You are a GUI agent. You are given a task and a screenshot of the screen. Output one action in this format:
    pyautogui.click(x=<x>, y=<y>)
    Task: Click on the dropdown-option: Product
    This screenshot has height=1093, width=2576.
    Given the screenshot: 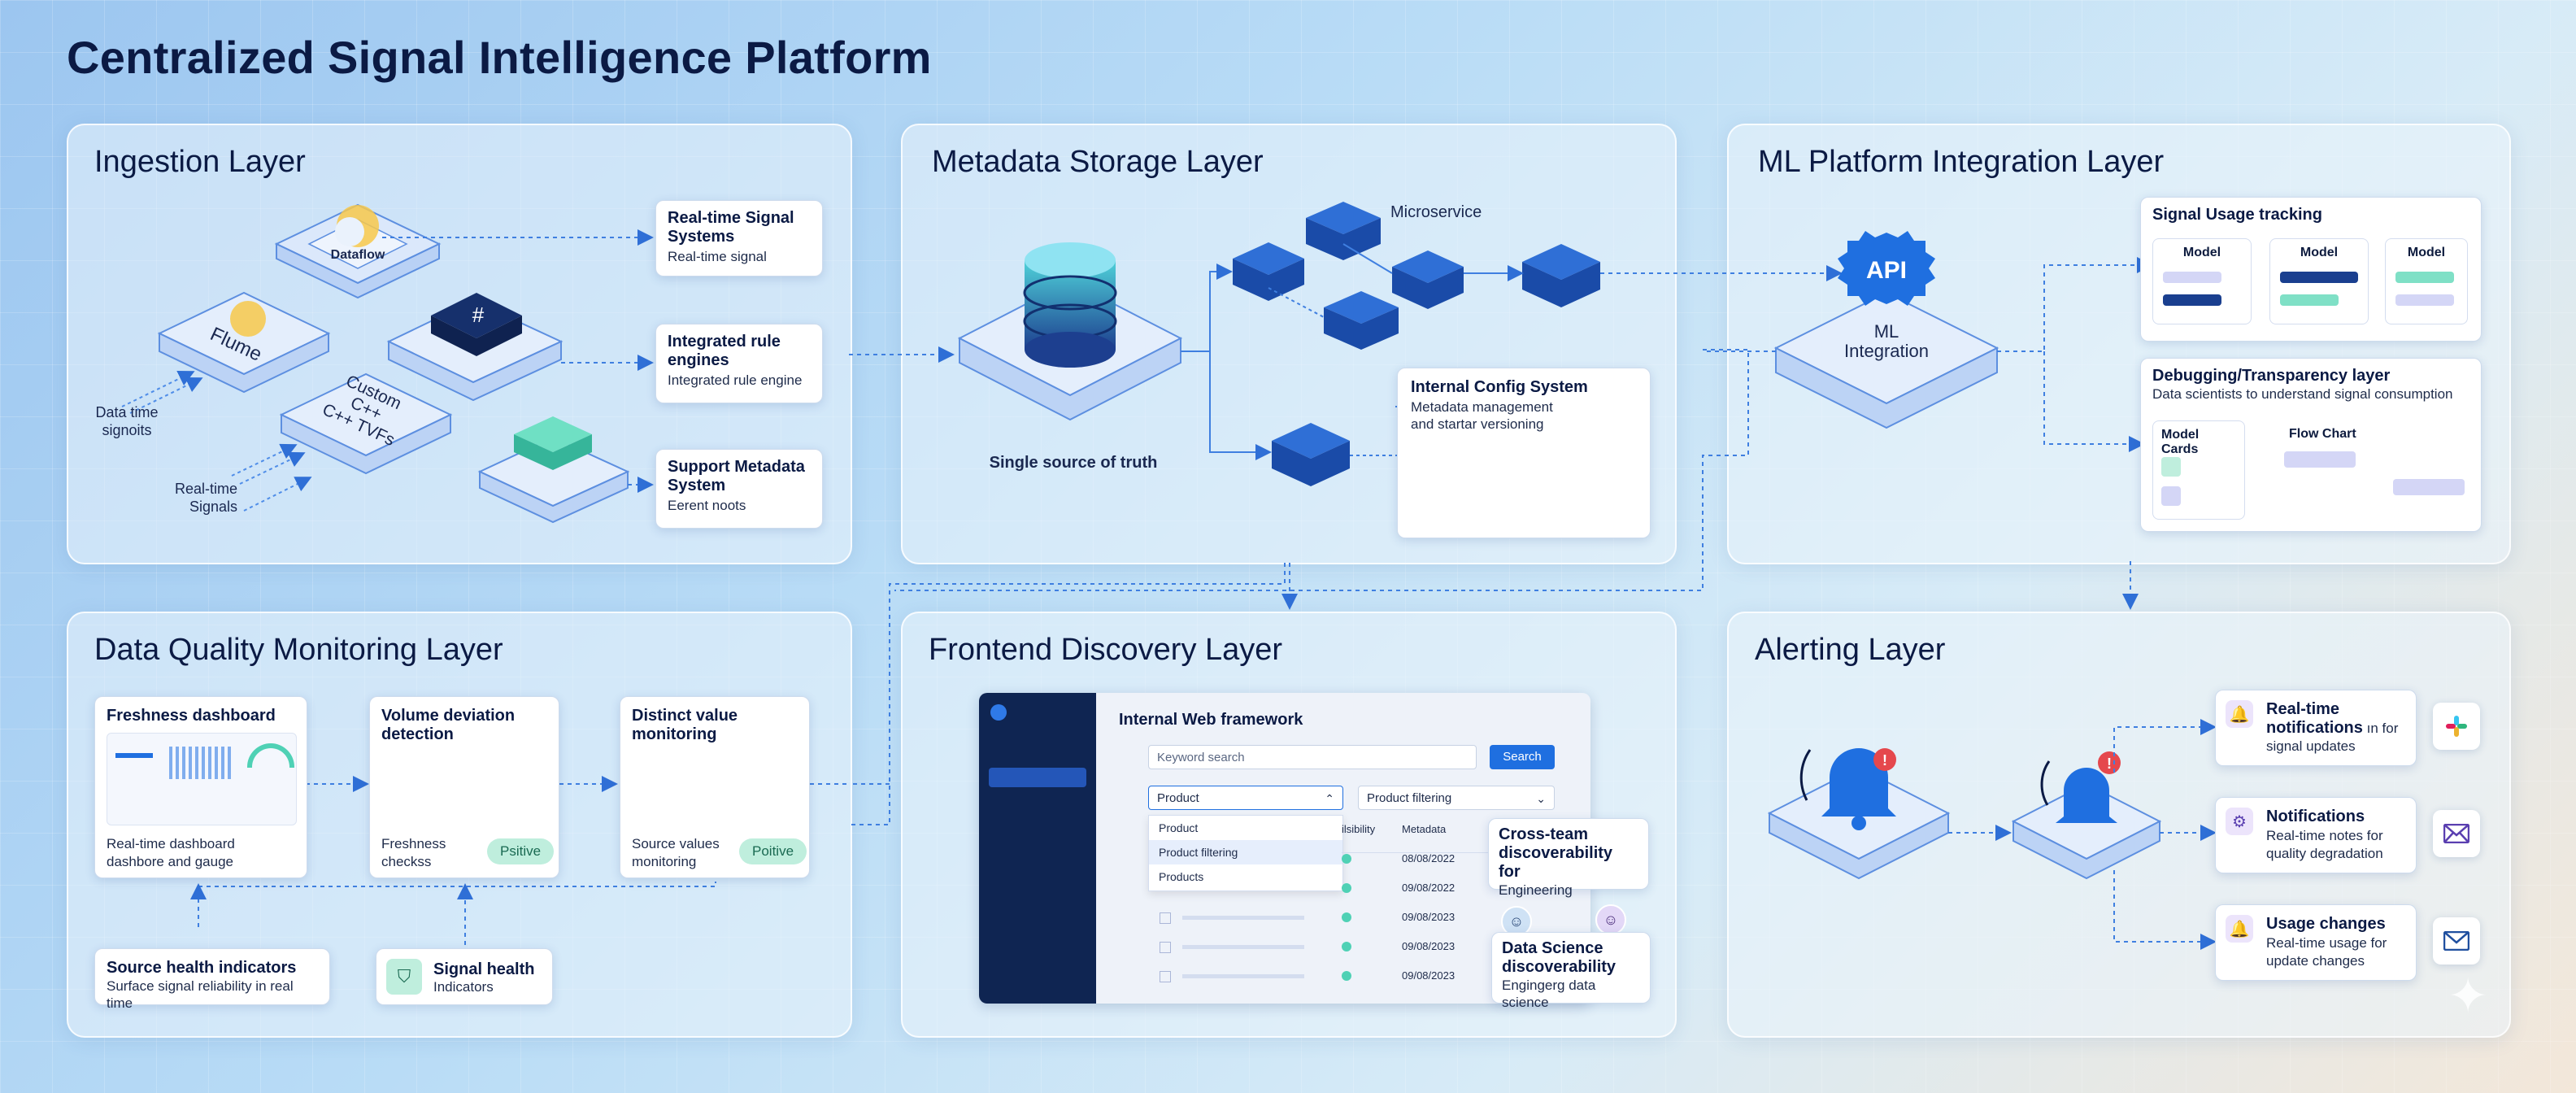 What is the action you would take?
    pyautogui.click(x=1246, y=828)
    